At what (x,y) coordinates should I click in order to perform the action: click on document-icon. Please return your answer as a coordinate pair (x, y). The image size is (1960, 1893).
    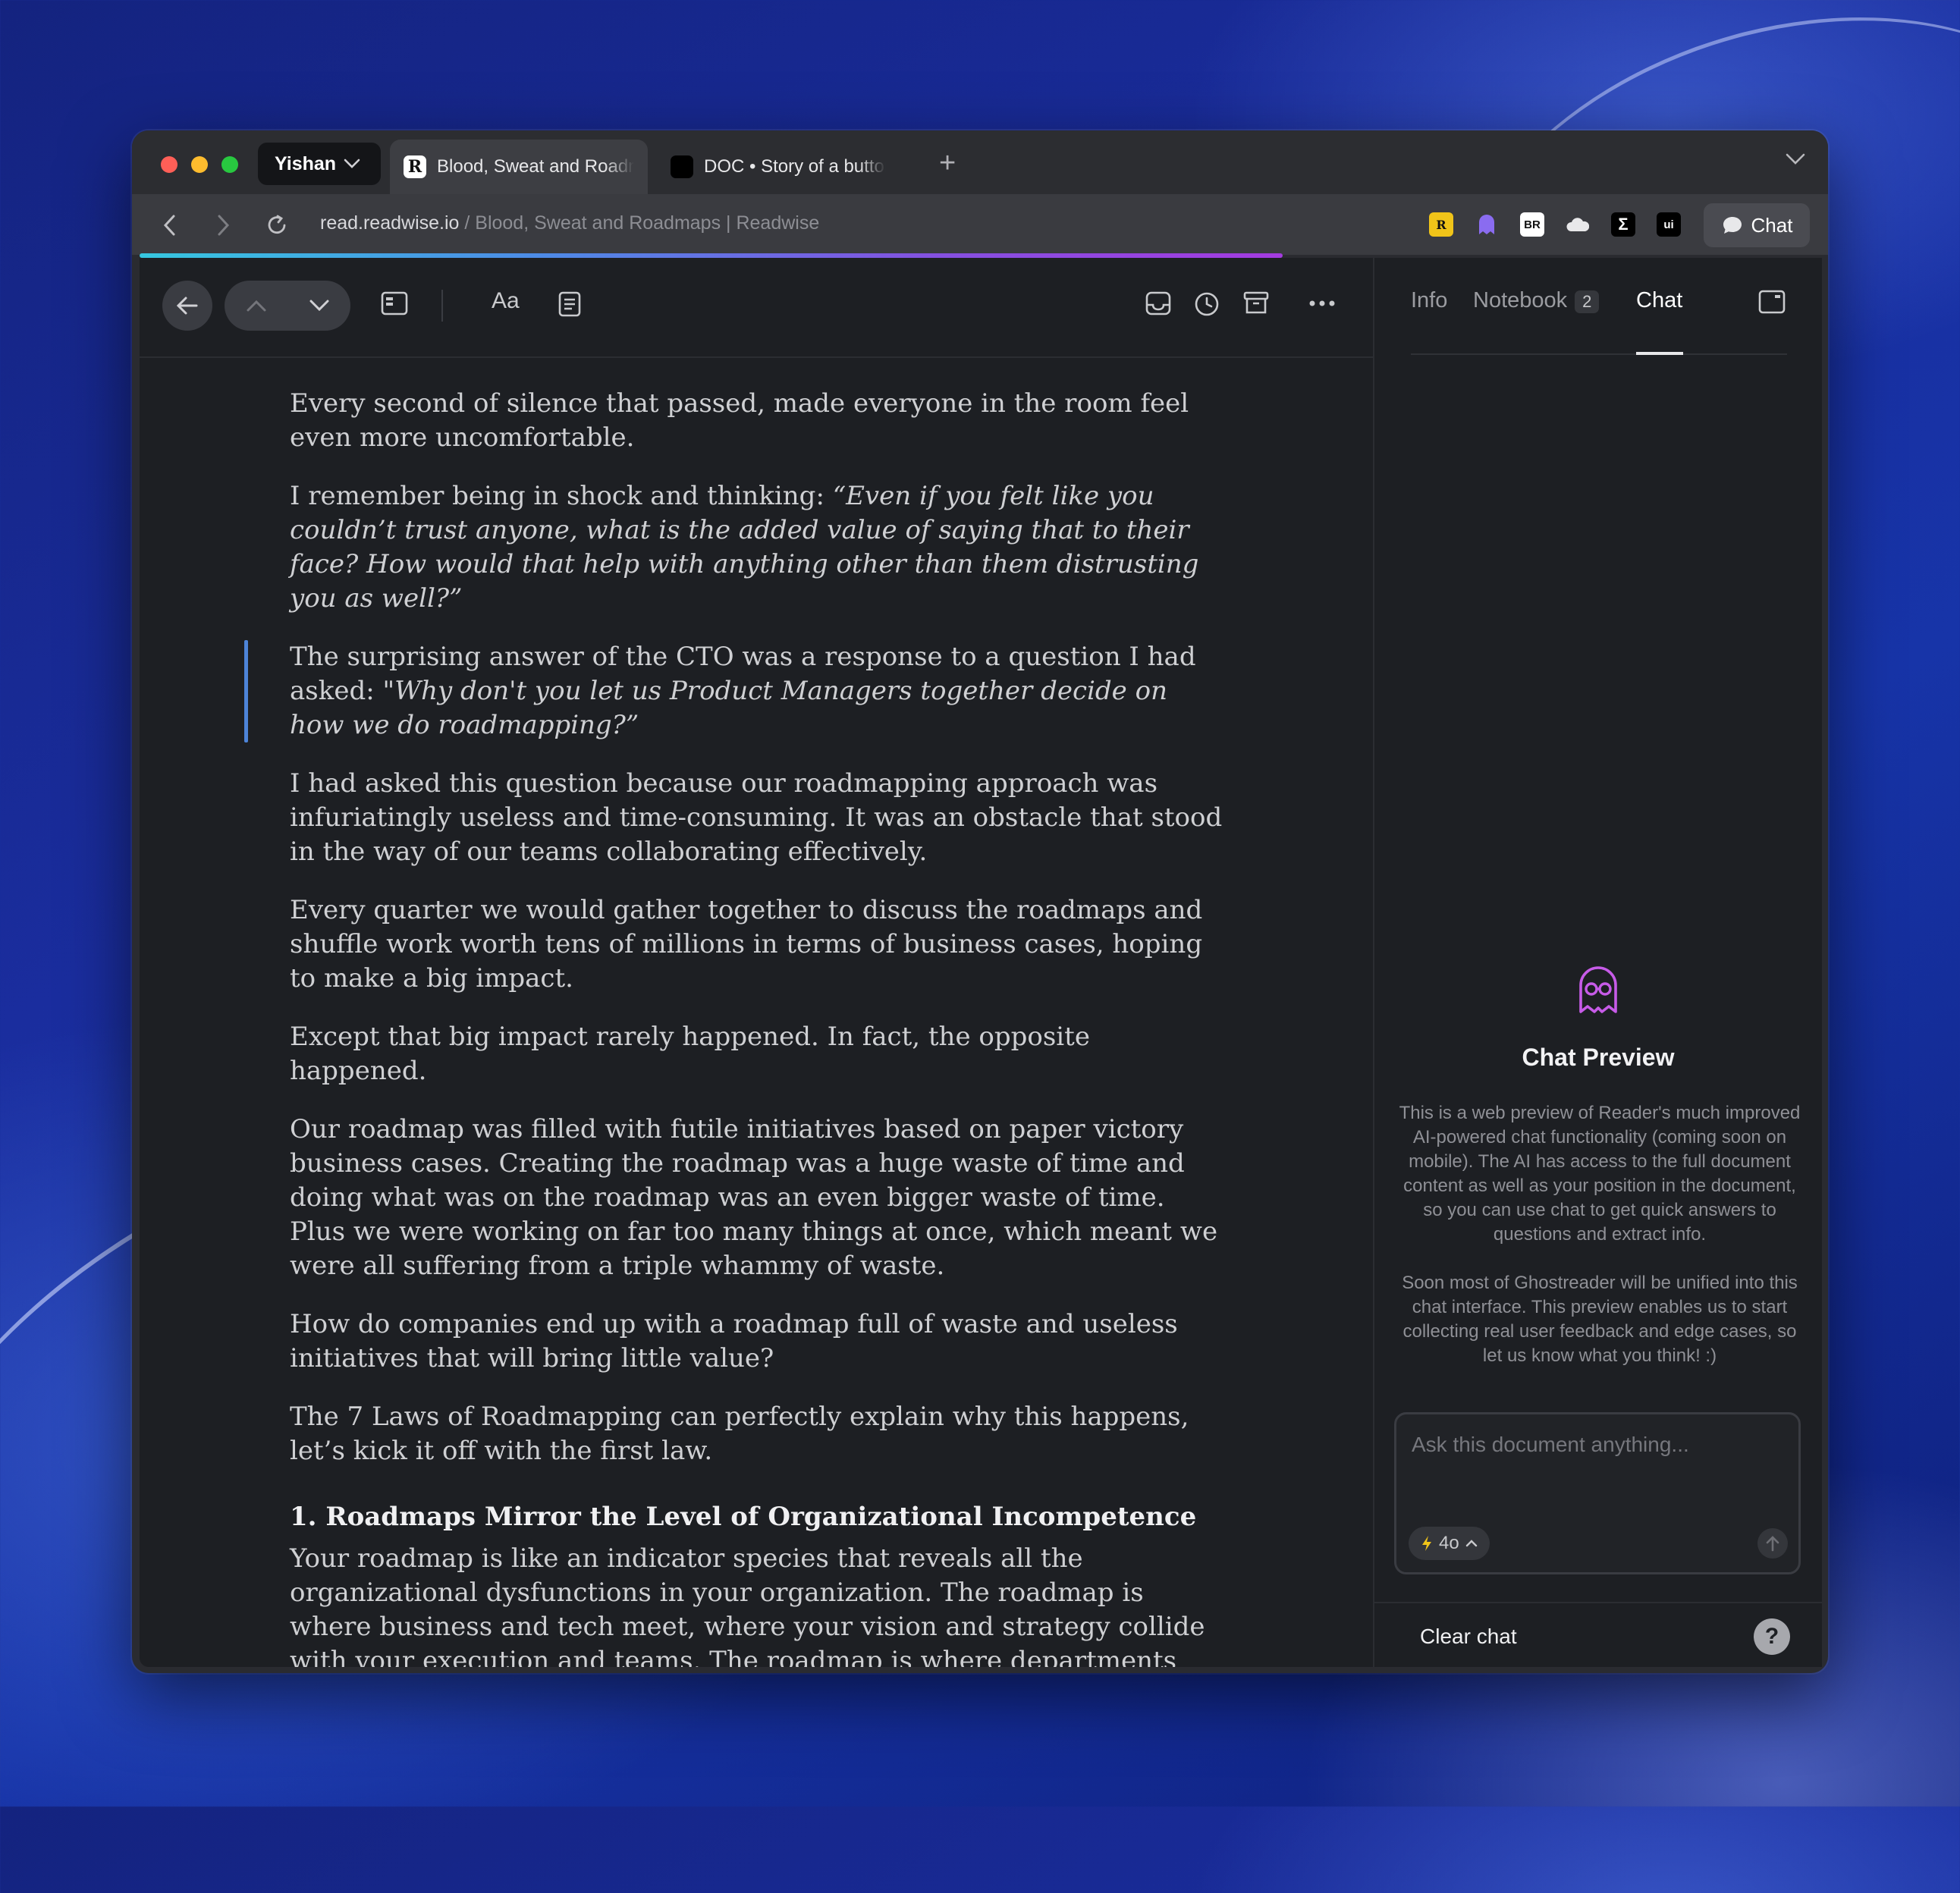
    Looking at the image, I should click on (569, 304).